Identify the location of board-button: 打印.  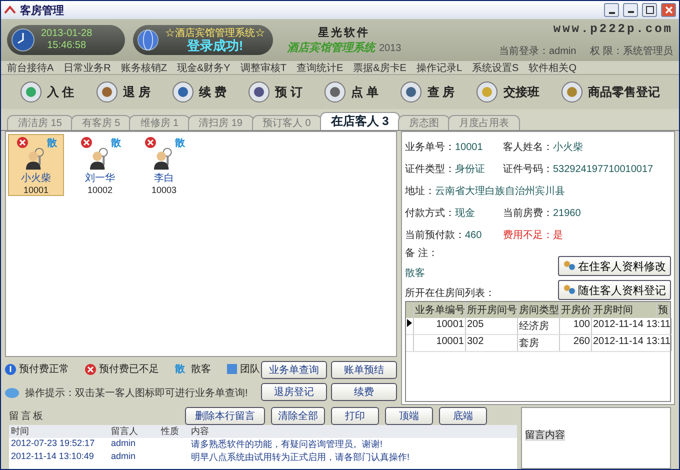
(355, 416).